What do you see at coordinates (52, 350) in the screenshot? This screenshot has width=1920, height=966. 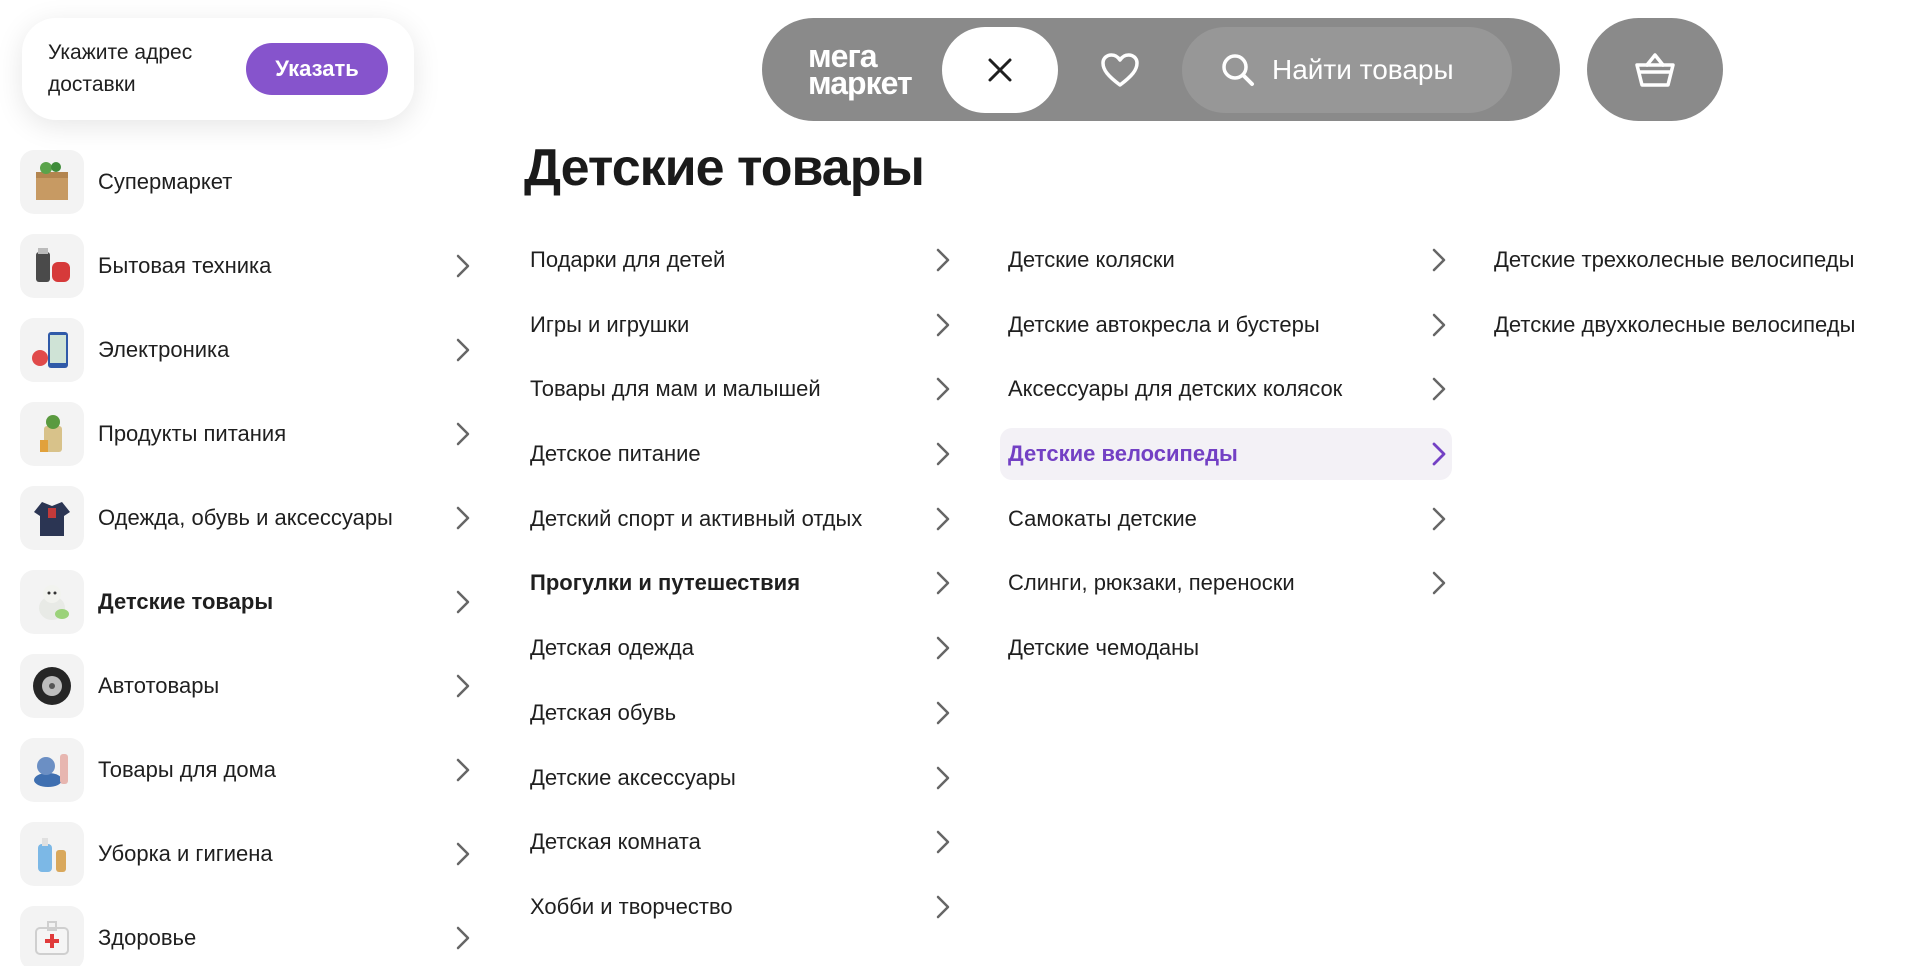 I see `electronics-icon` at bounding box center [52, 350].